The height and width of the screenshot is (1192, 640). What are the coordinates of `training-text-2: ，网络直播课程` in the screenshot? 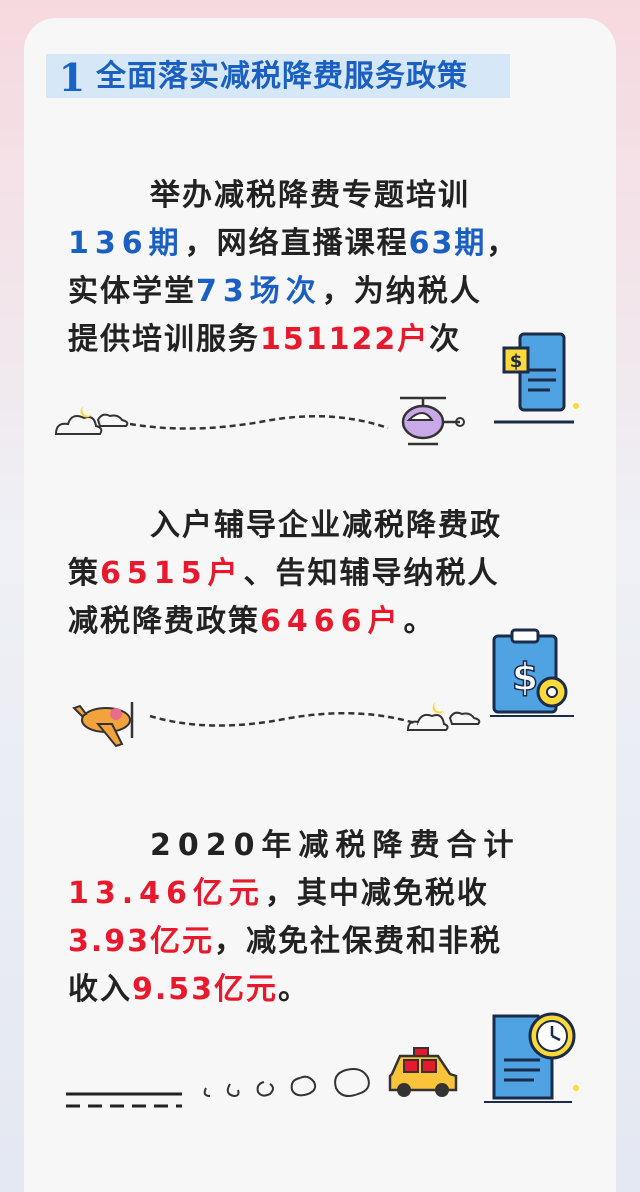 It's located at (296, 243).